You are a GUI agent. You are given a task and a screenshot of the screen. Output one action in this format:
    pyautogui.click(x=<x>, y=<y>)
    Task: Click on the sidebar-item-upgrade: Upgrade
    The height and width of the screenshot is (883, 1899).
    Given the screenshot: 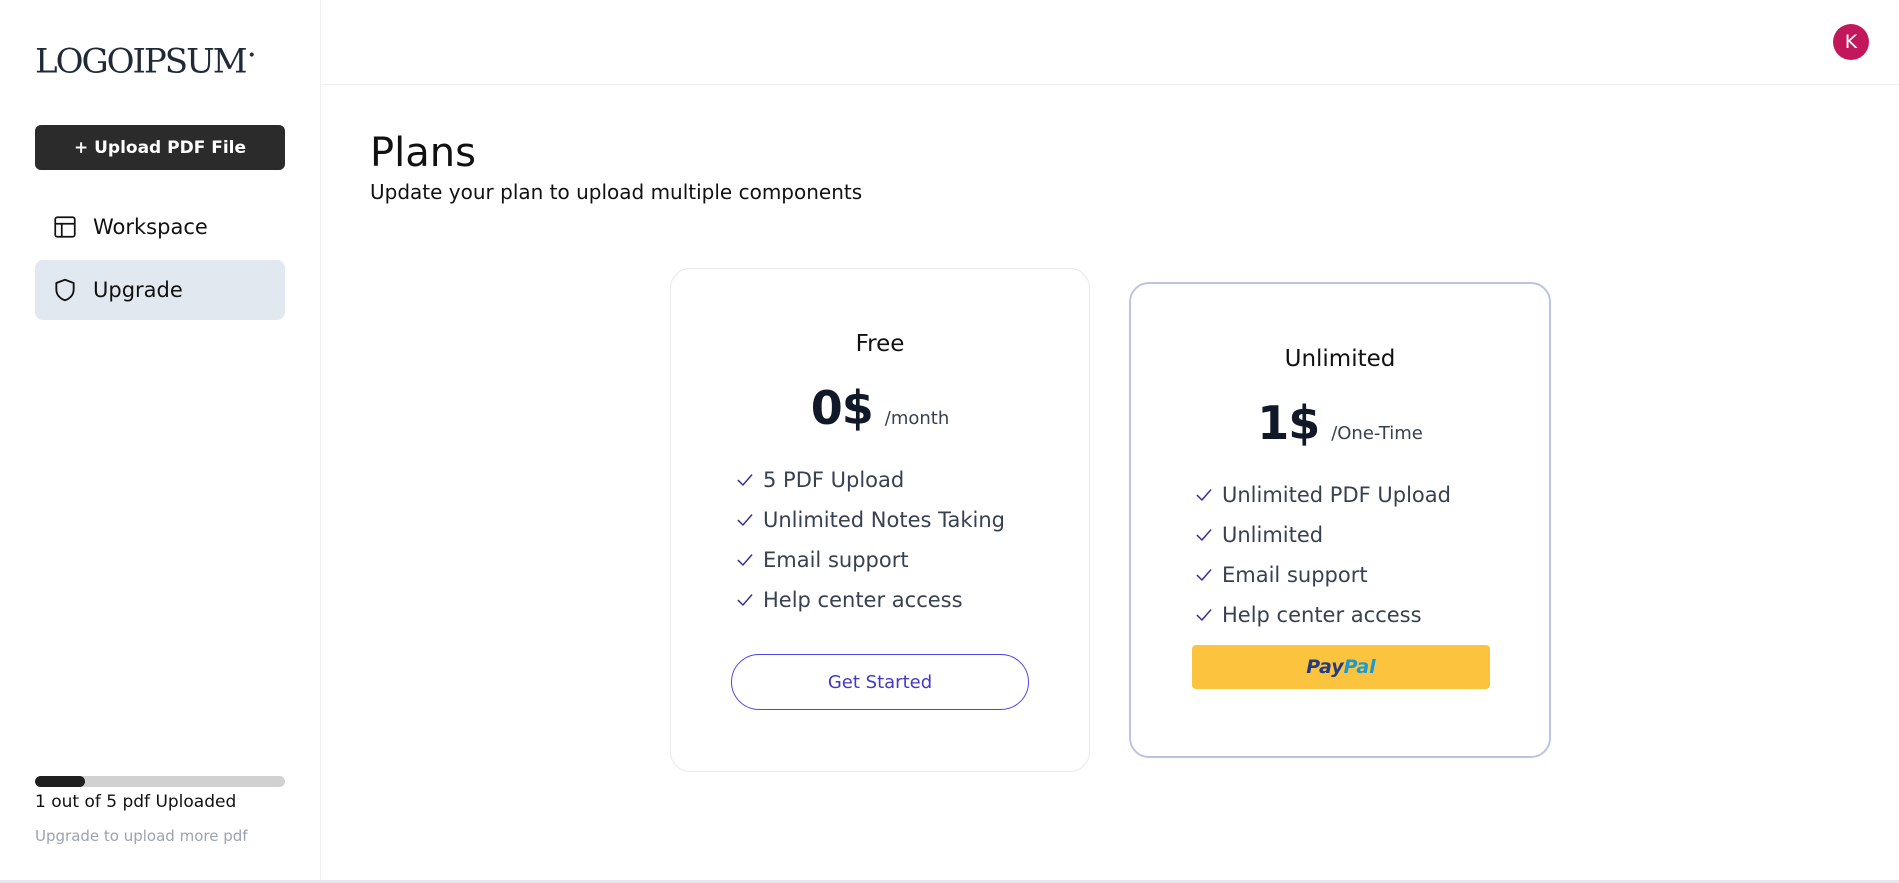 What is the action you would take?
    pyautogui.click(x=160, y=290)
    